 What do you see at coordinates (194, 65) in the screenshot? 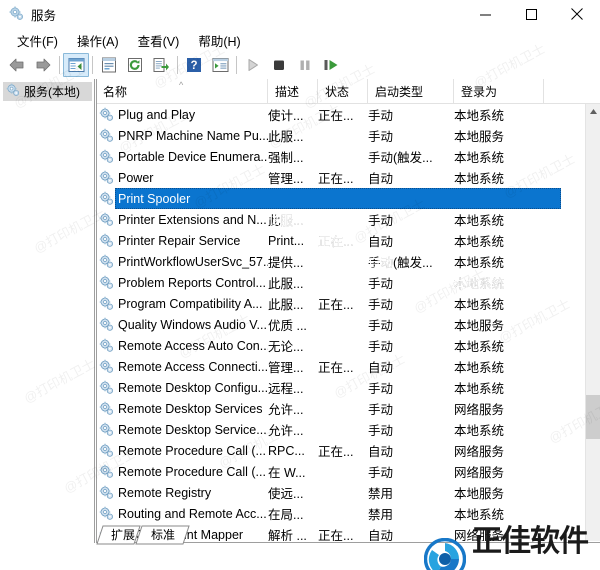
I see `help-icon: ?` at bounding box center [194, 65].